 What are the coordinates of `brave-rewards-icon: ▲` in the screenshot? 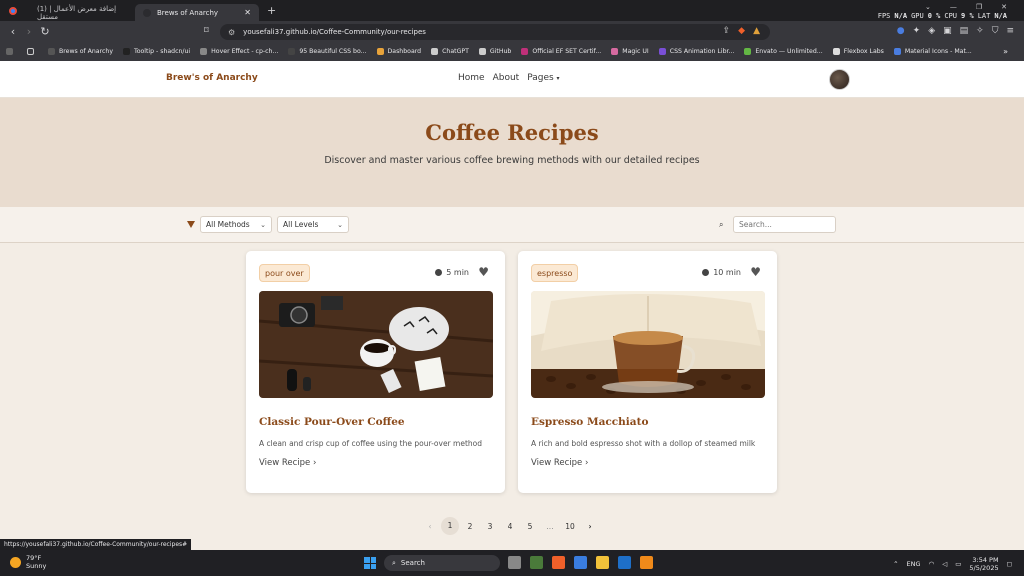 It's located at (756, 31).